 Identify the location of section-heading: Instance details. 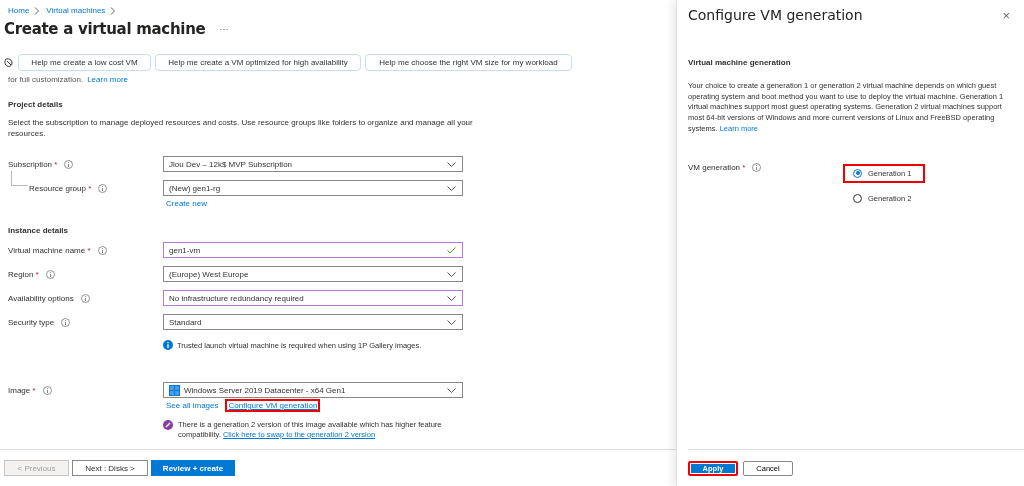
(39, 230).